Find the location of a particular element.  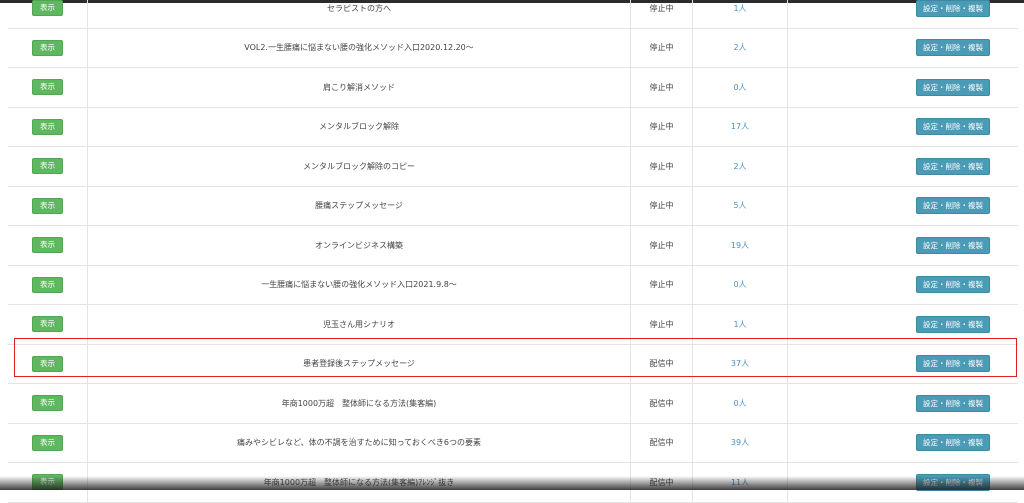

title-cell: 年商1000万超 整体師になる方法(集客編) is located at coordinates (359, 403).